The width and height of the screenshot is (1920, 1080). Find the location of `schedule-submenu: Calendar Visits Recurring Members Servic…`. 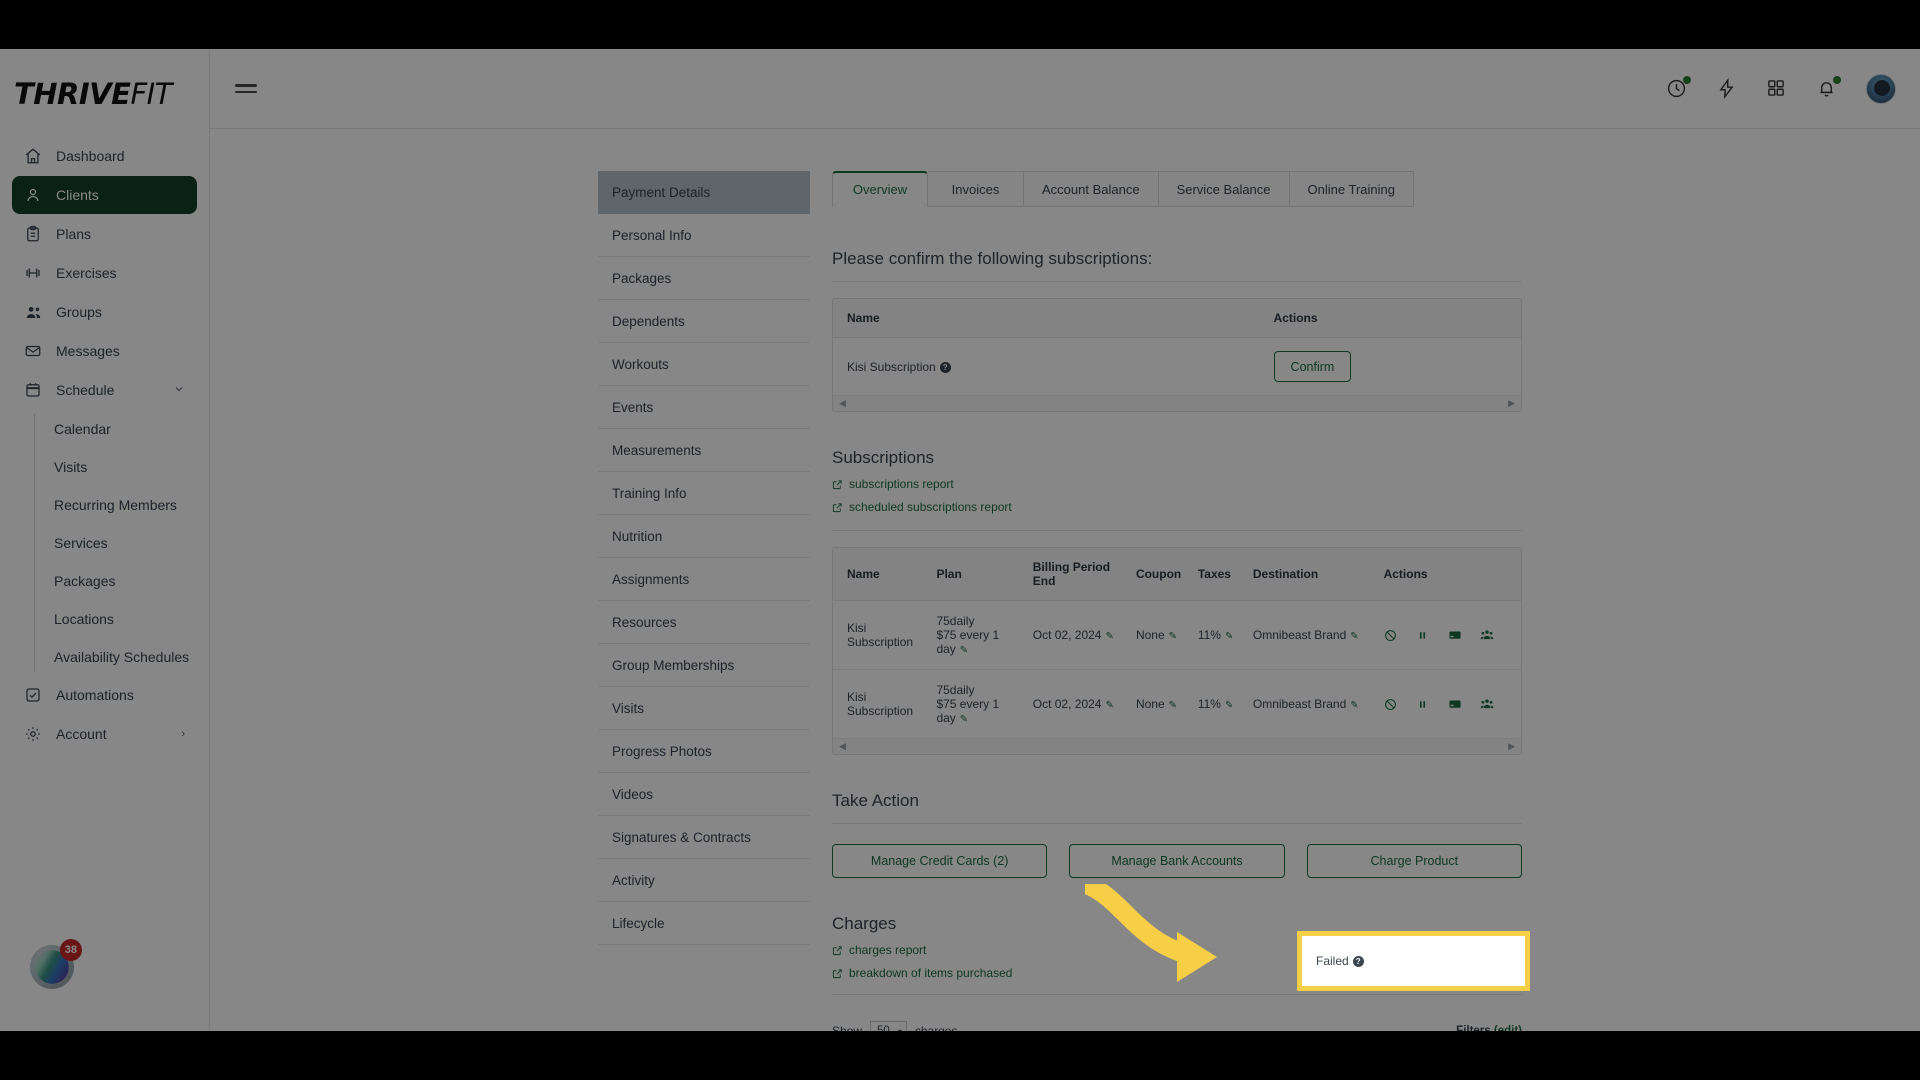

schedule-submenu: Calendar Visits Recurring Members Servic… is located at coordinates (115, 543).